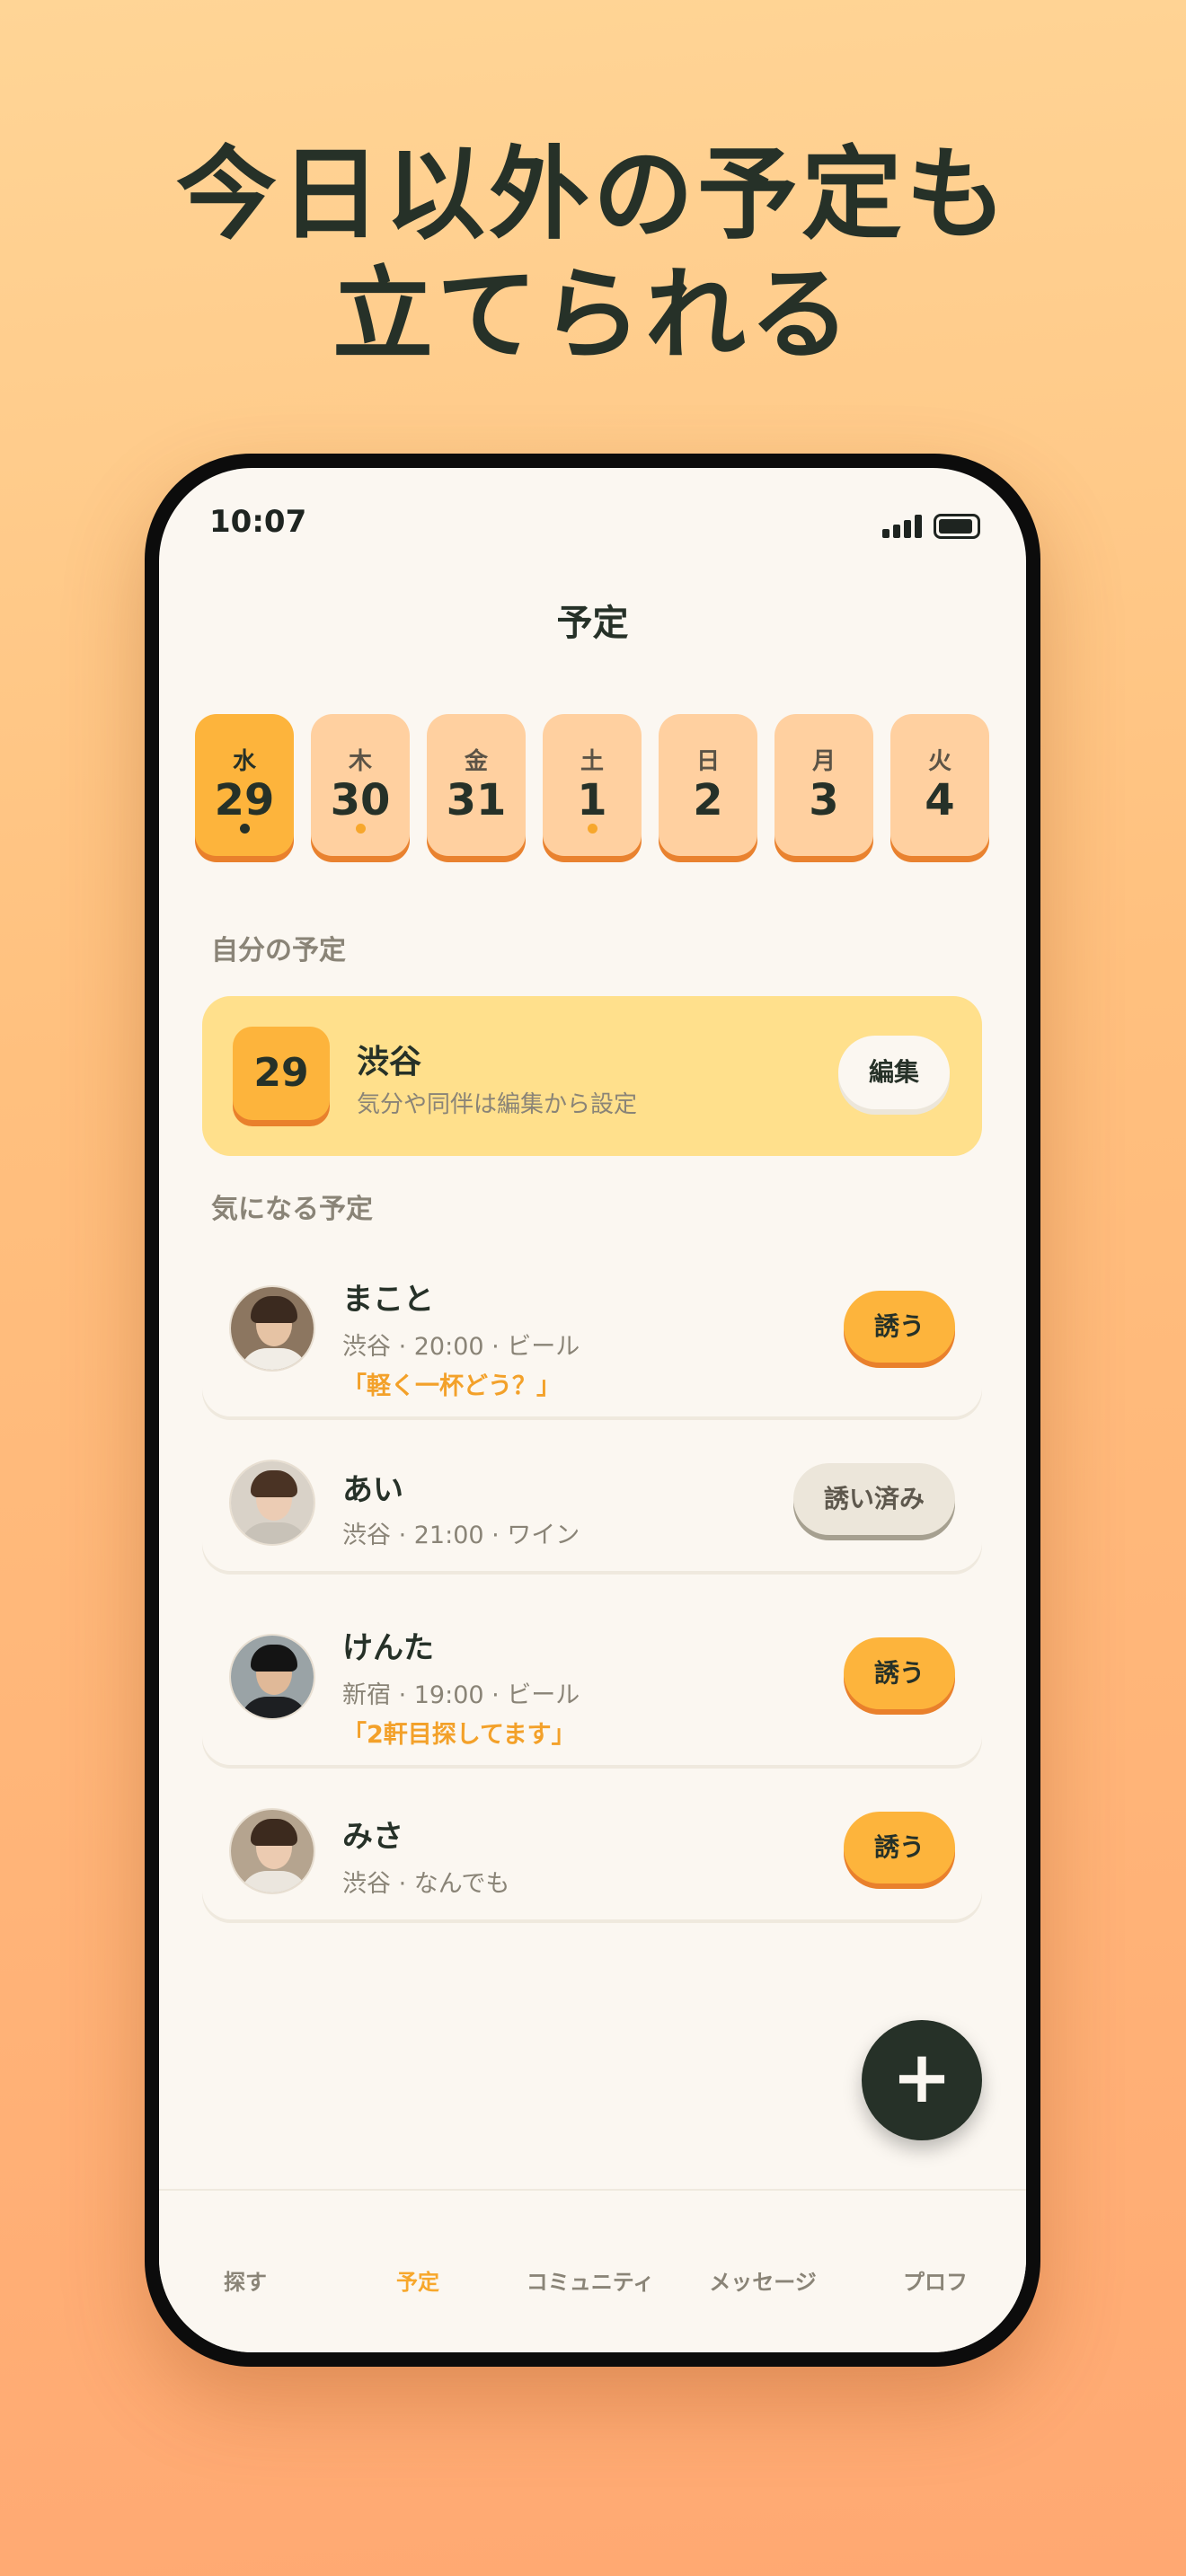  Describe the element at coordinates (592, 1676) in the screenshot. I see `list-item: けんた 新宿 · 19:00 · ビール 「2軒目探してます」 誘う` at that location.